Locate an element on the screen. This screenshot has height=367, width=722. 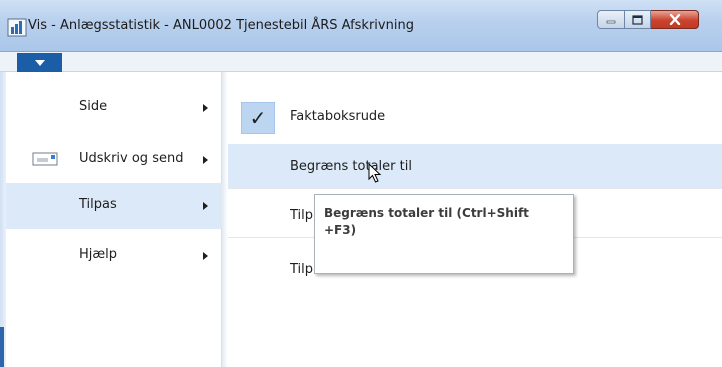
submenu-item-begraens-totaler: Begræns totaler til is located at coordinates (475, 166).